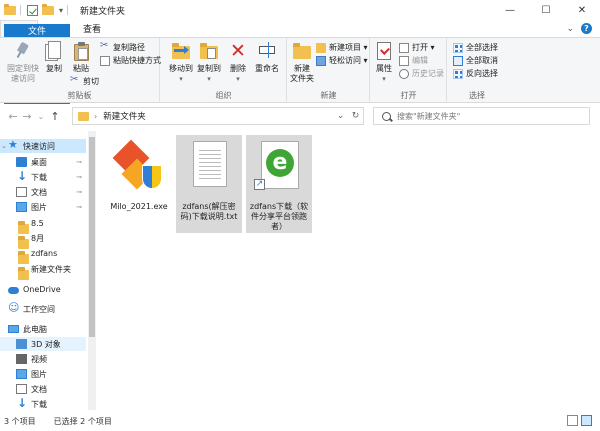 The width and height of the screenshot is (600, 431). I want to click on sidebar-item-downloads: 下载 ⊸, so click(43, 176).